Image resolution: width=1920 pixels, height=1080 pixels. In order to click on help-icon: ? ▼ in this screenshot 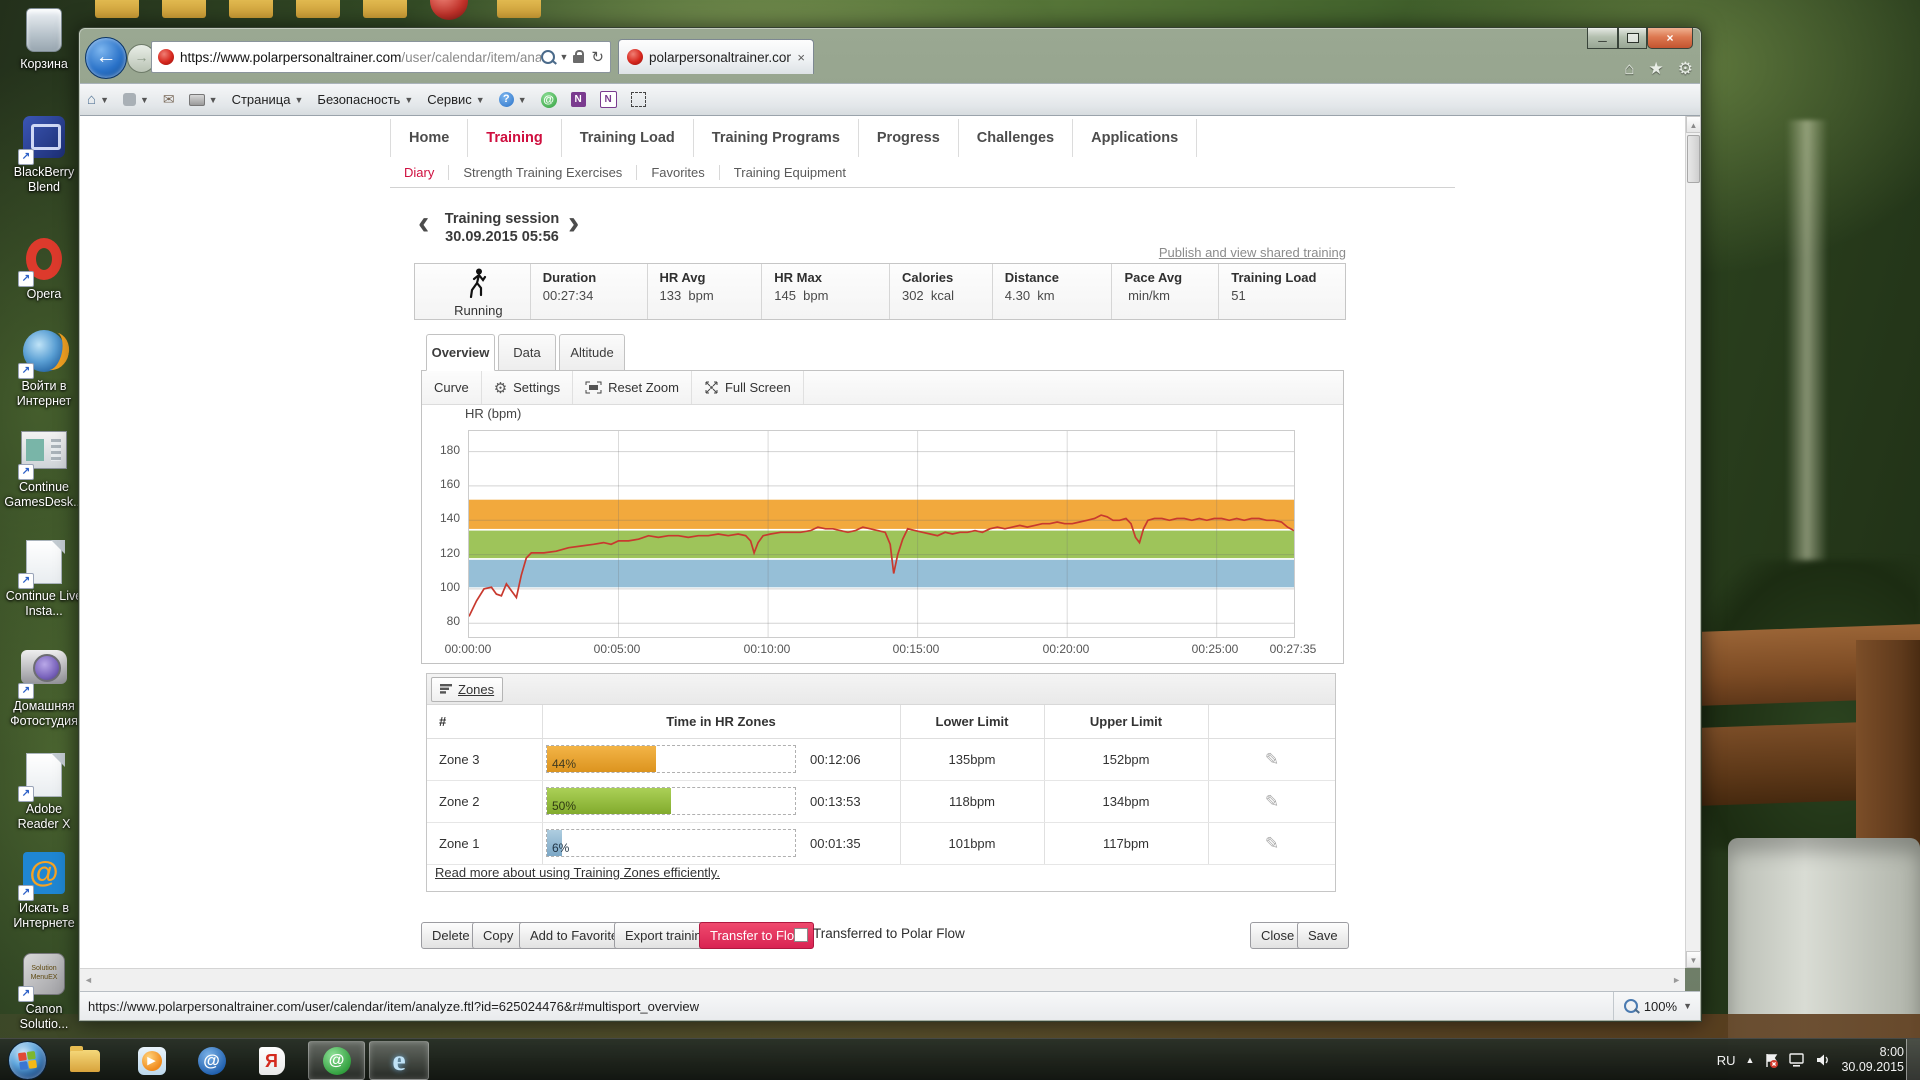, I will do `click(513, 100)`.